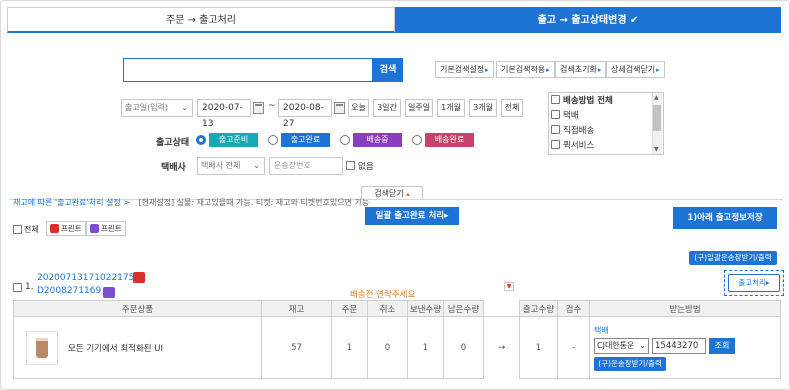  What do you see at coordinates (417, 140) in the screenshot?
I see `status-delivered-radio` at bounding box center [417, 140].